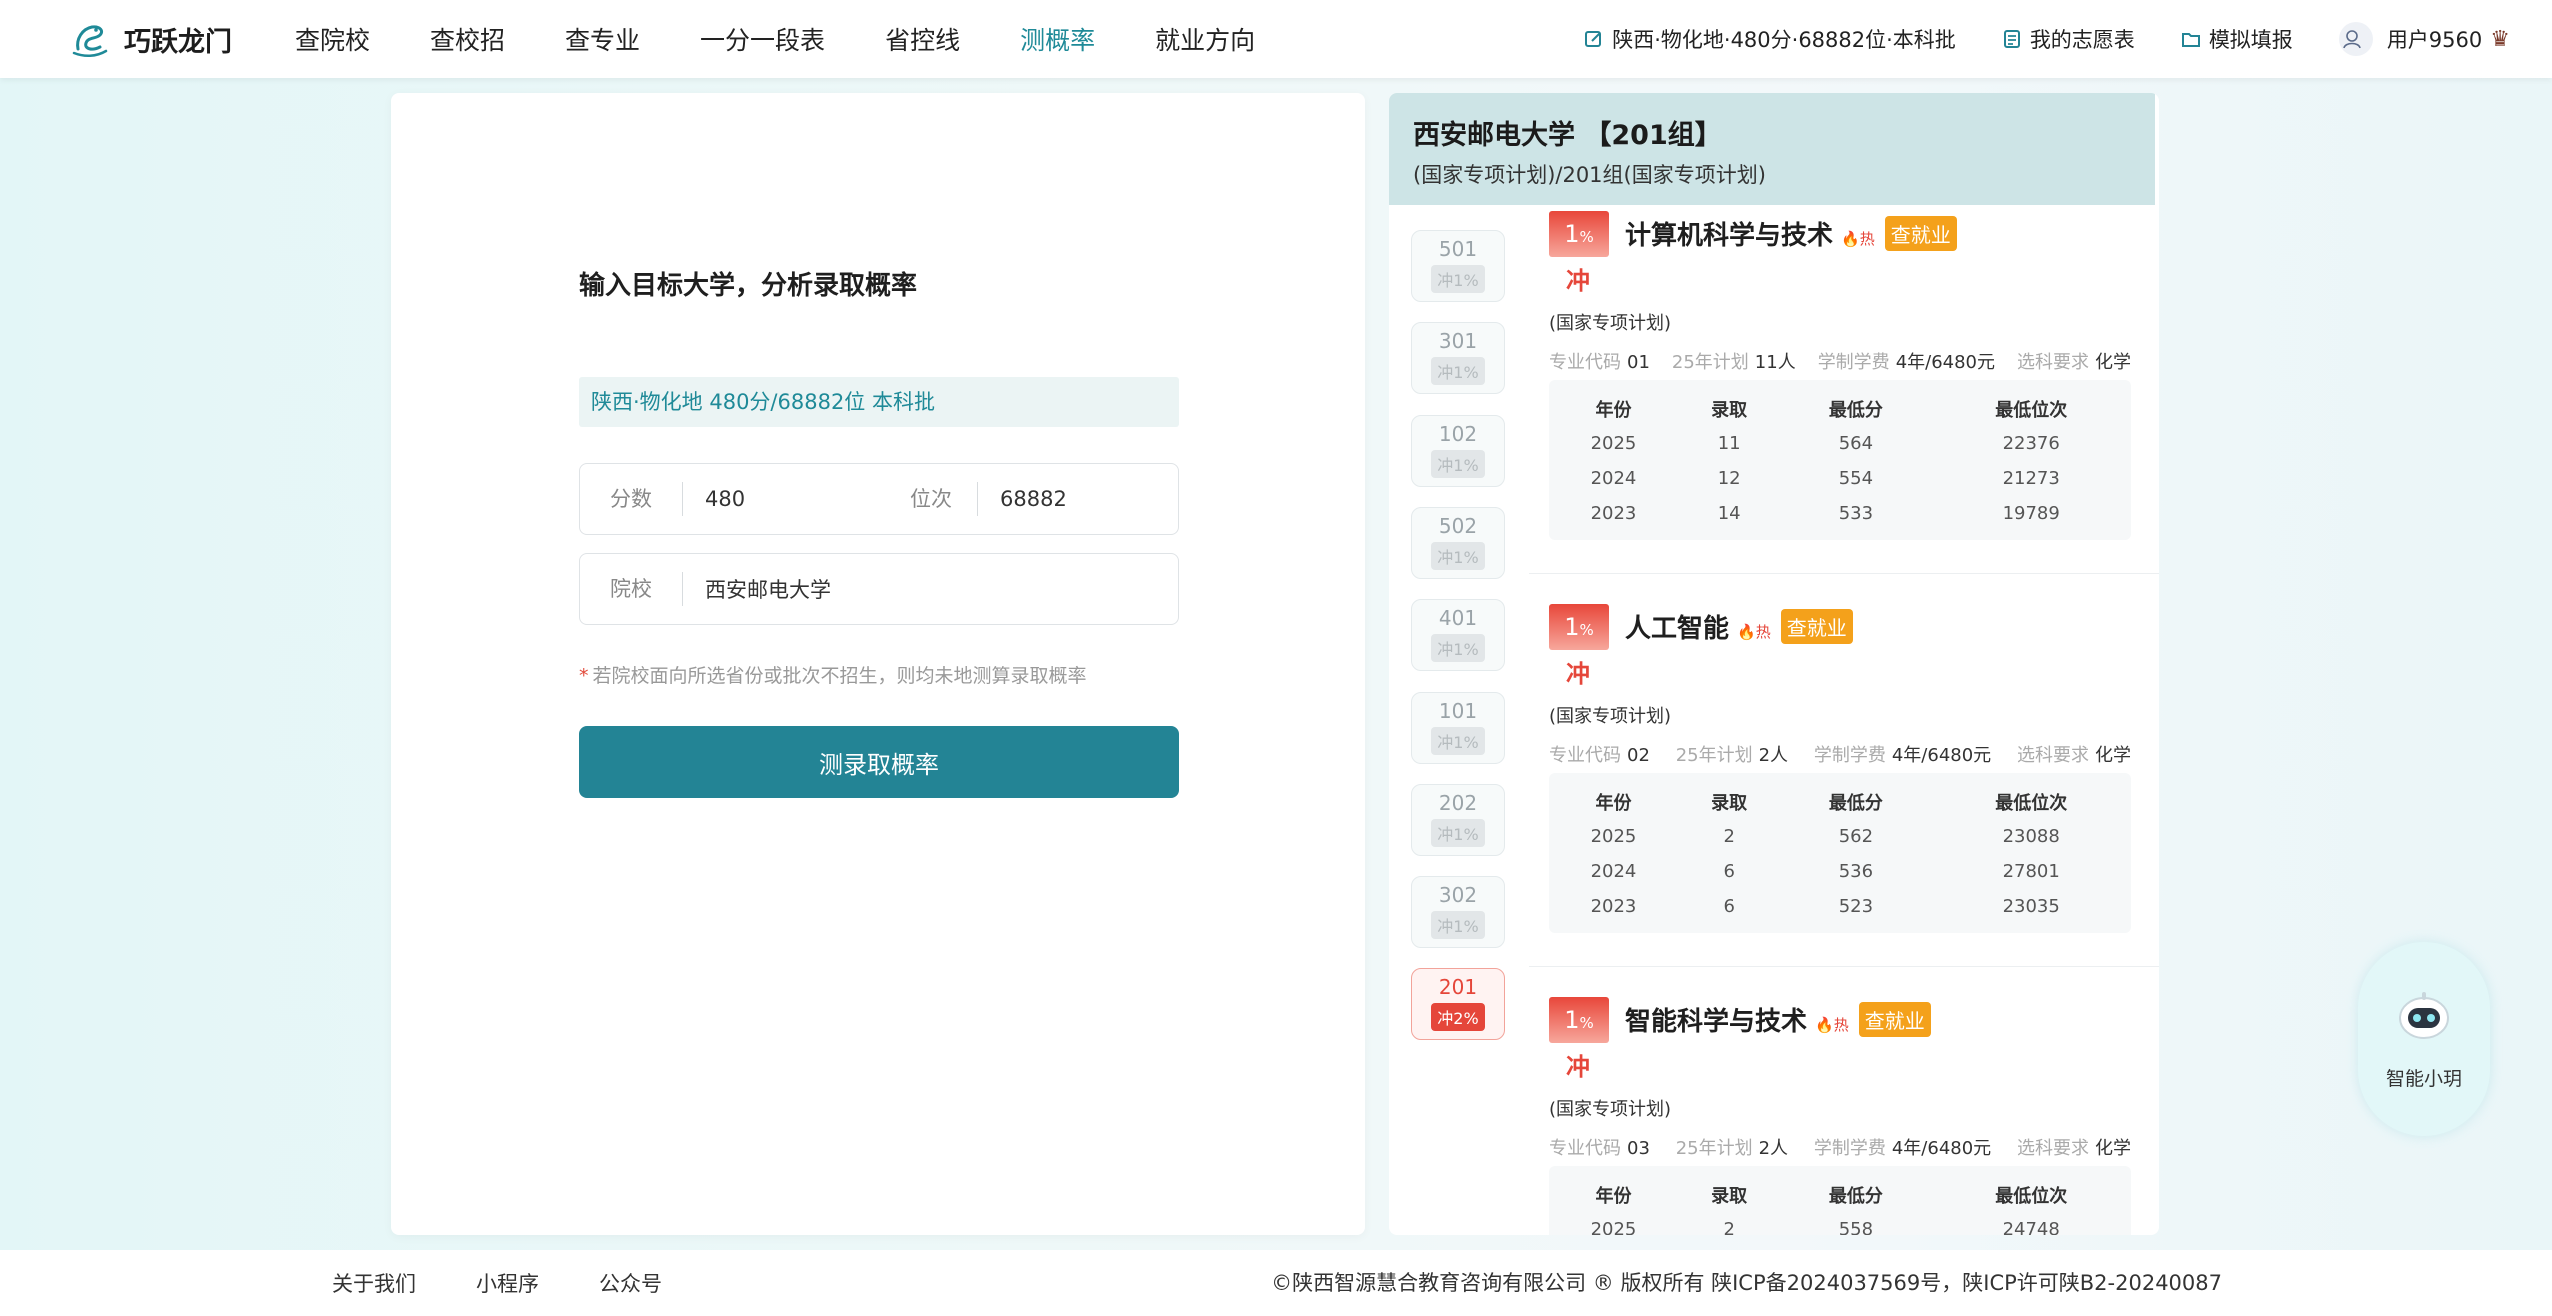  I want to click on user-menu: 用户9560 ♛, so click(2424, 39).